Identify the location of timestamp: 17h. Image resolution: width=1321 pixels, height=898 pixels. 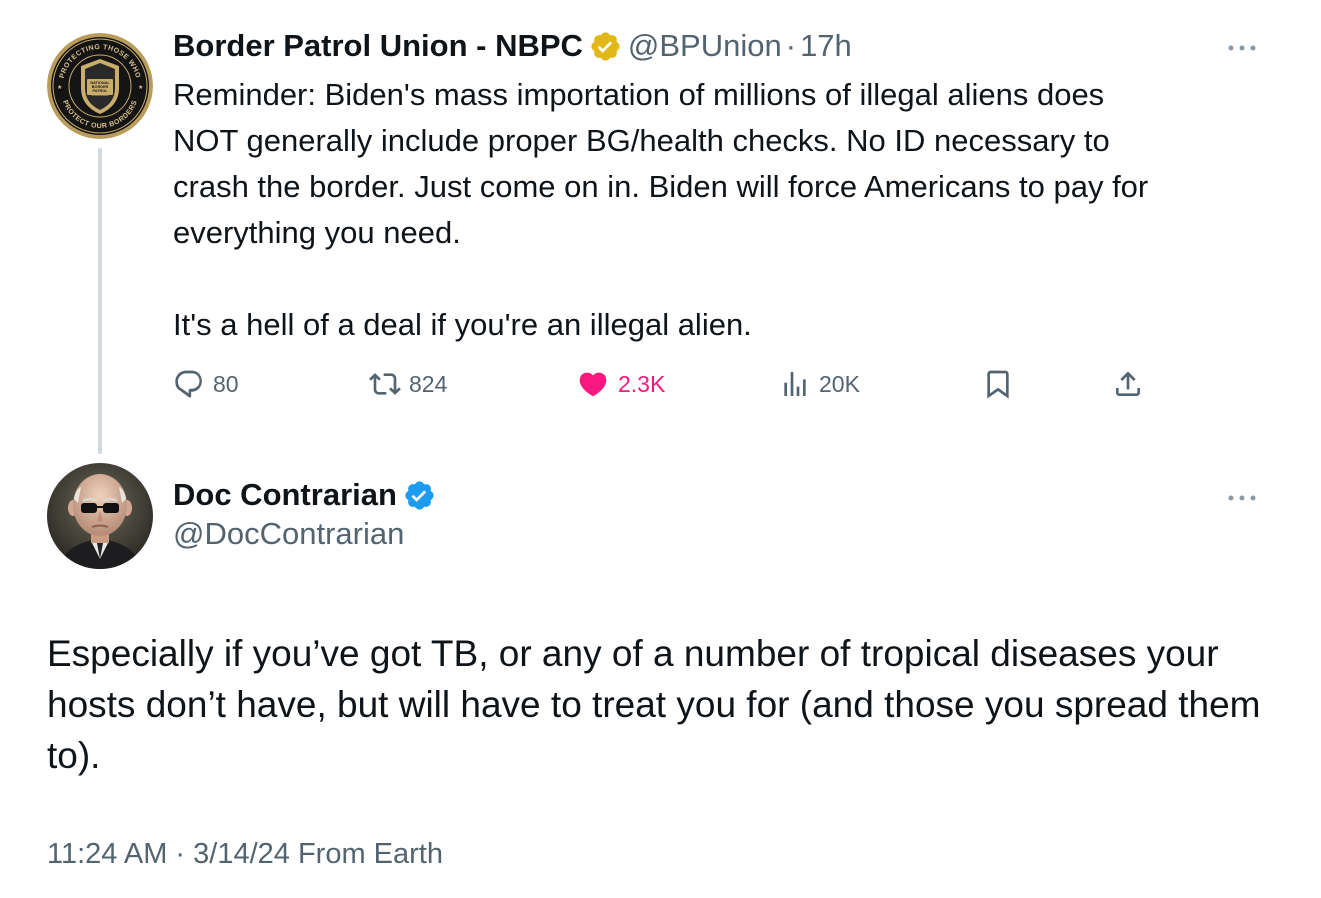
(826, 46).